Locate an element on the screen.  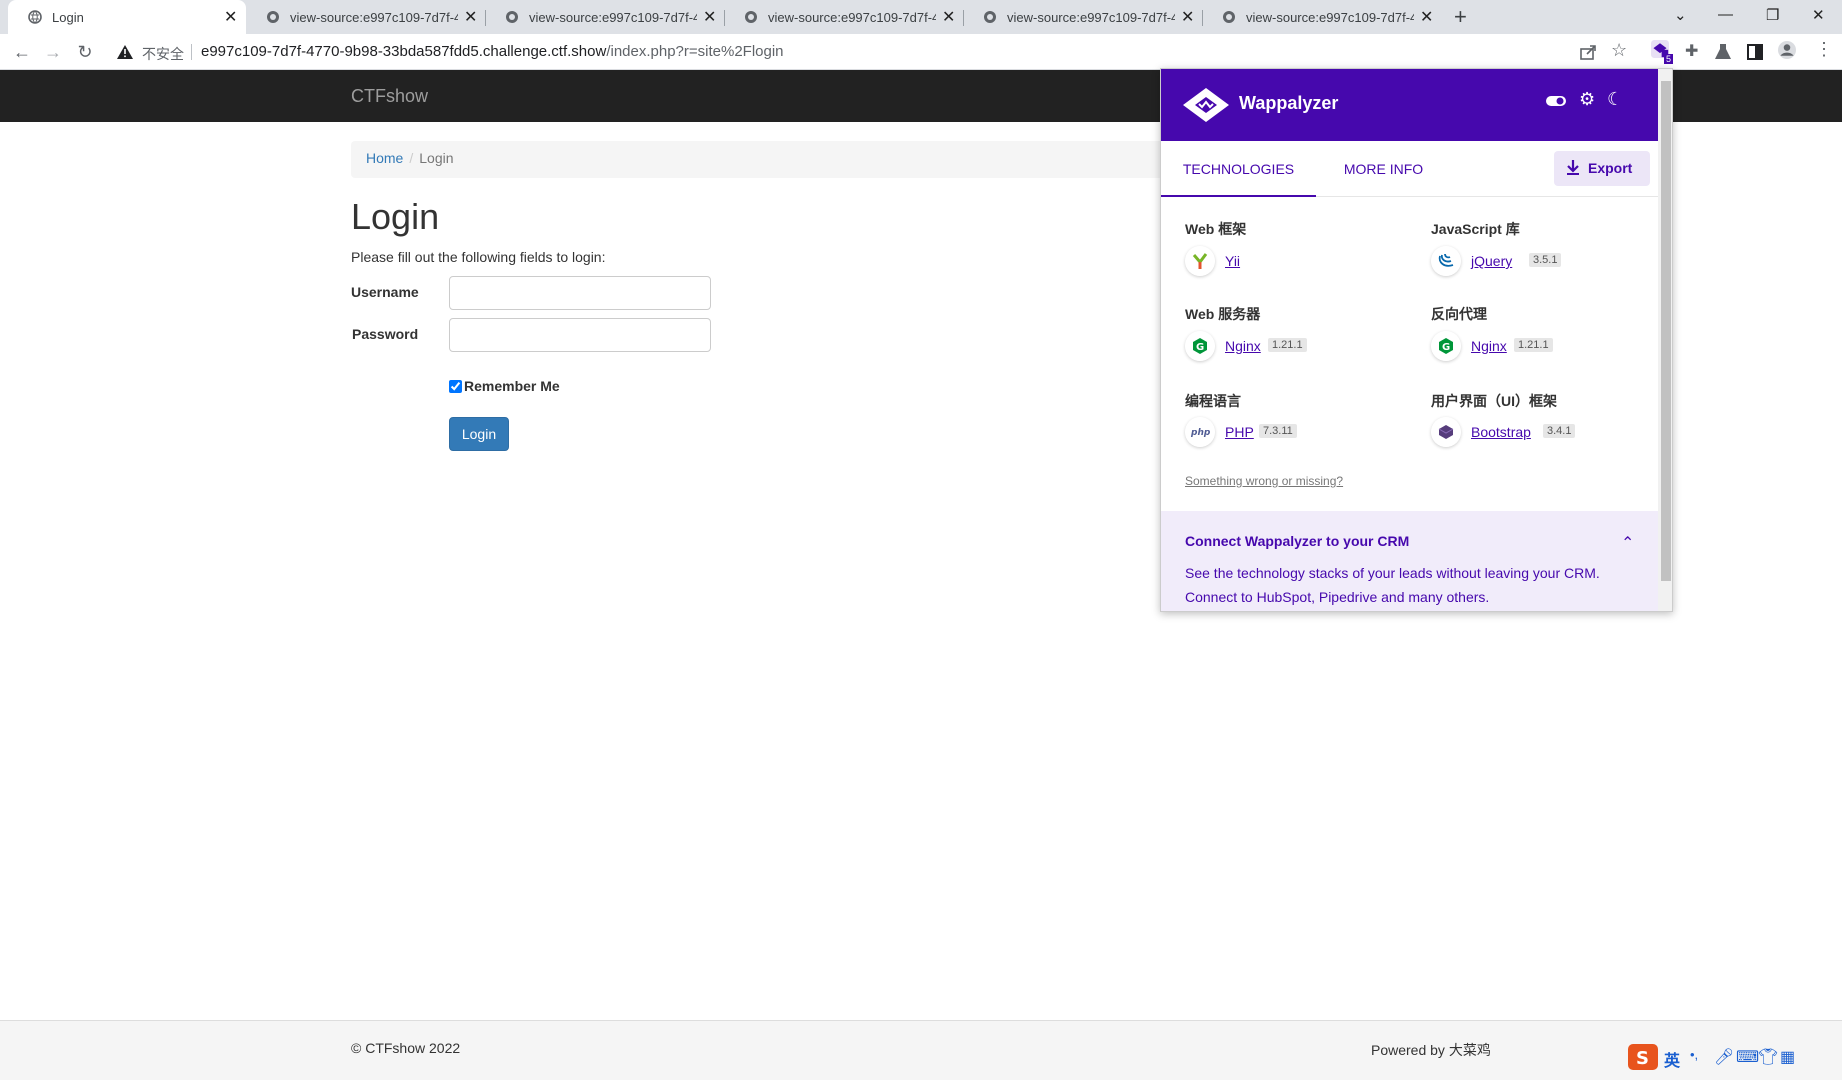
copyright-text: © CTFshow 2022 is located at coordinates (406, 1048).